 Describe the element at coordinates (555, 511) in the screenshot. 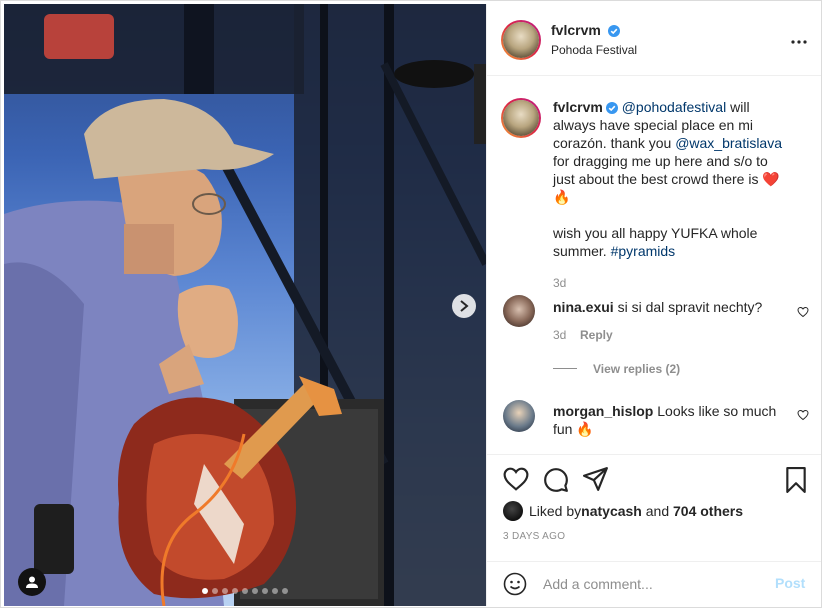

I see `liked-by-prefix: Liked by` at that location.